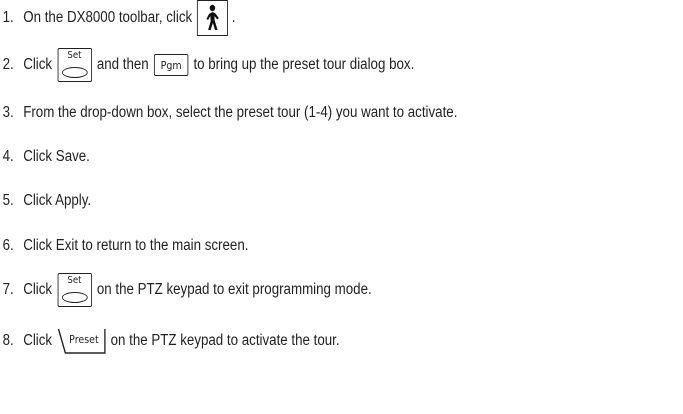 The image size is (683, 414). Describe the element at coordinates (8, 64) in the screenshot. I see `step-number: 2.` at that location.